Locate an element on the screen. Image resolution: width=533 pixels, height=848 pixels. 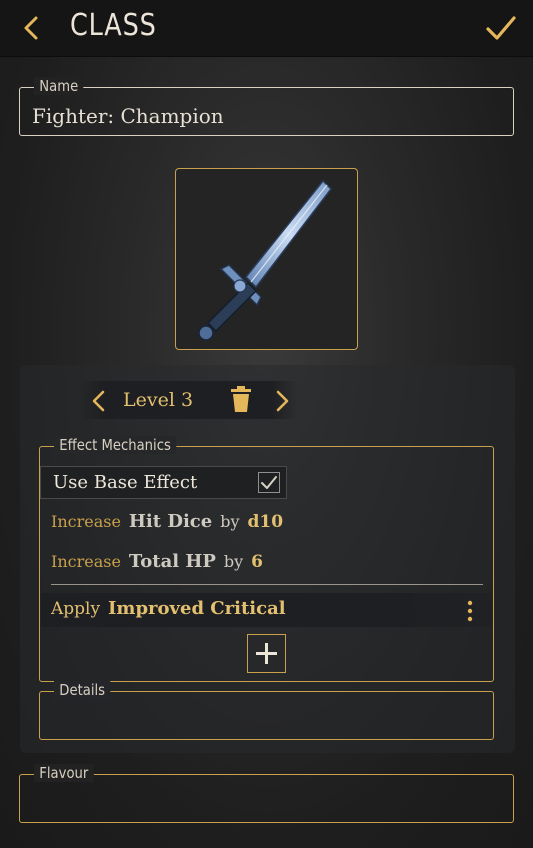
details-field: Details is located at coordinates (266, 710).